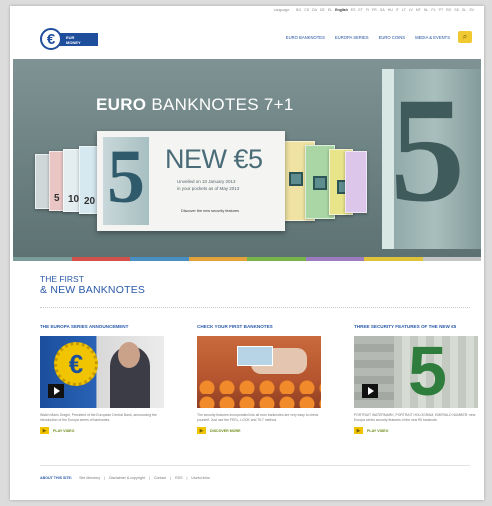 This screenshot has height=506, width=492. I want to click on language-it: IT, so click(397, 10).